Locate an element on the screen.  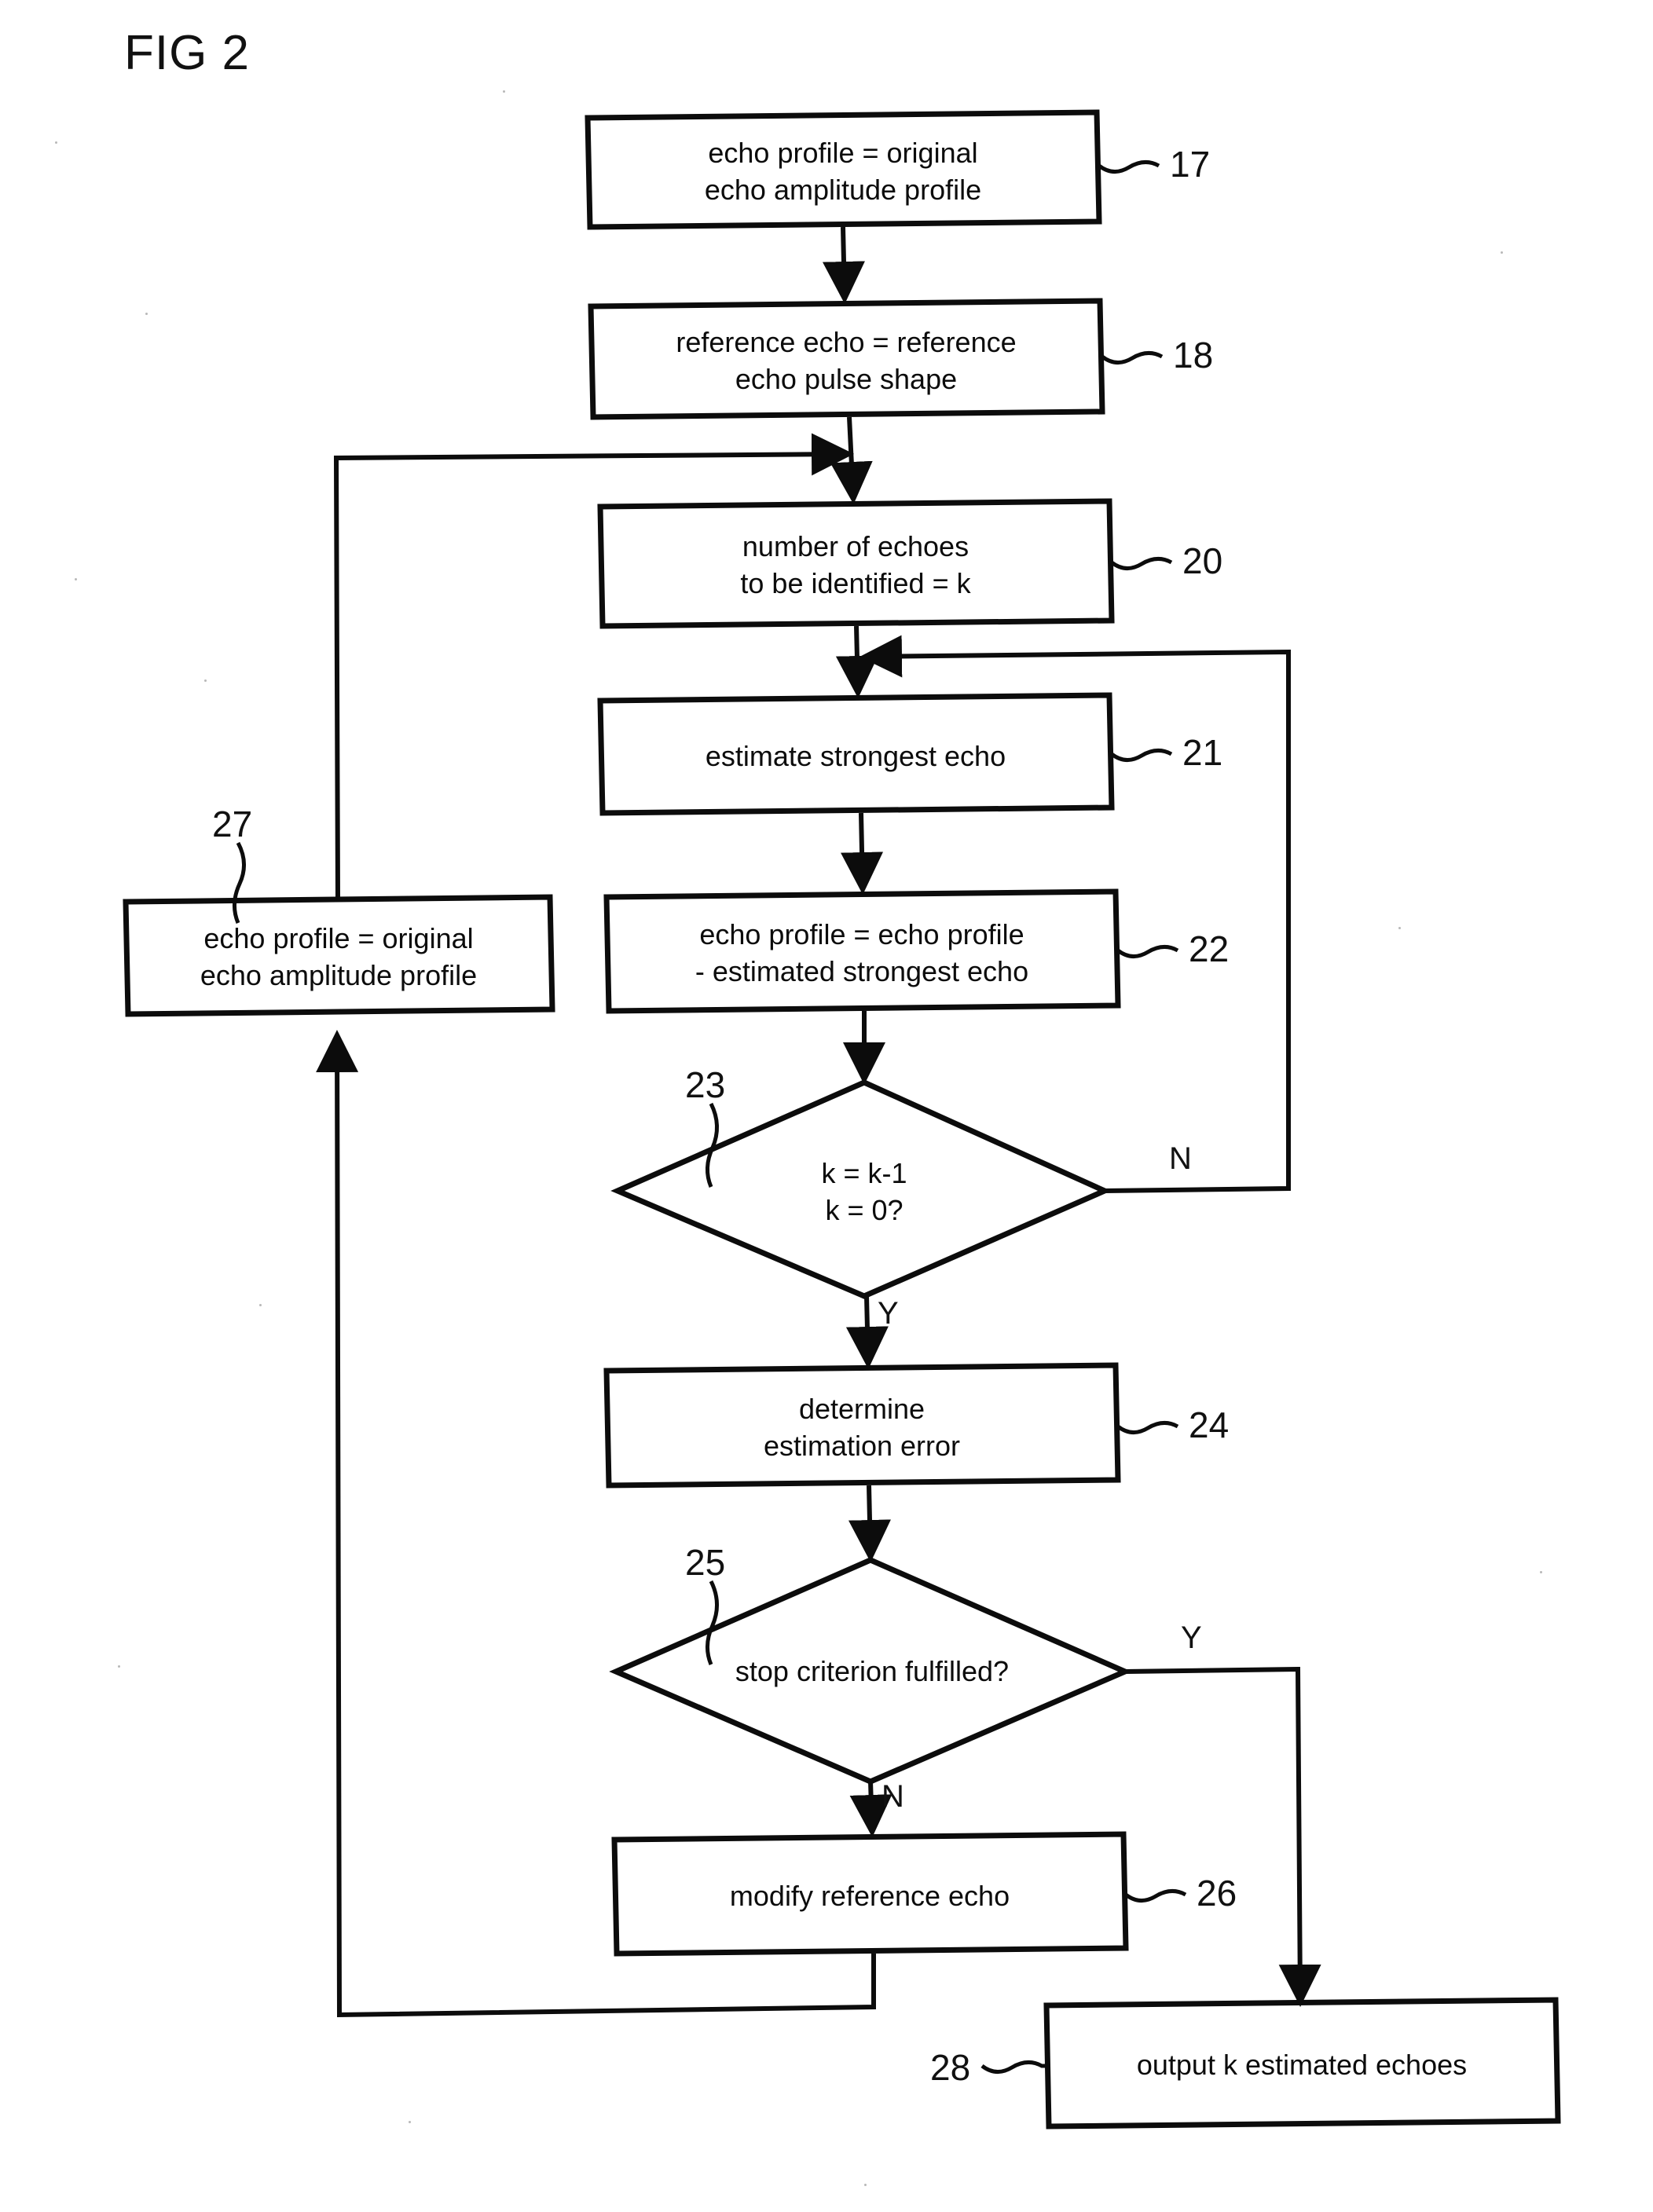
branch-label-25-no: N is located at coordinates (892, 1796).